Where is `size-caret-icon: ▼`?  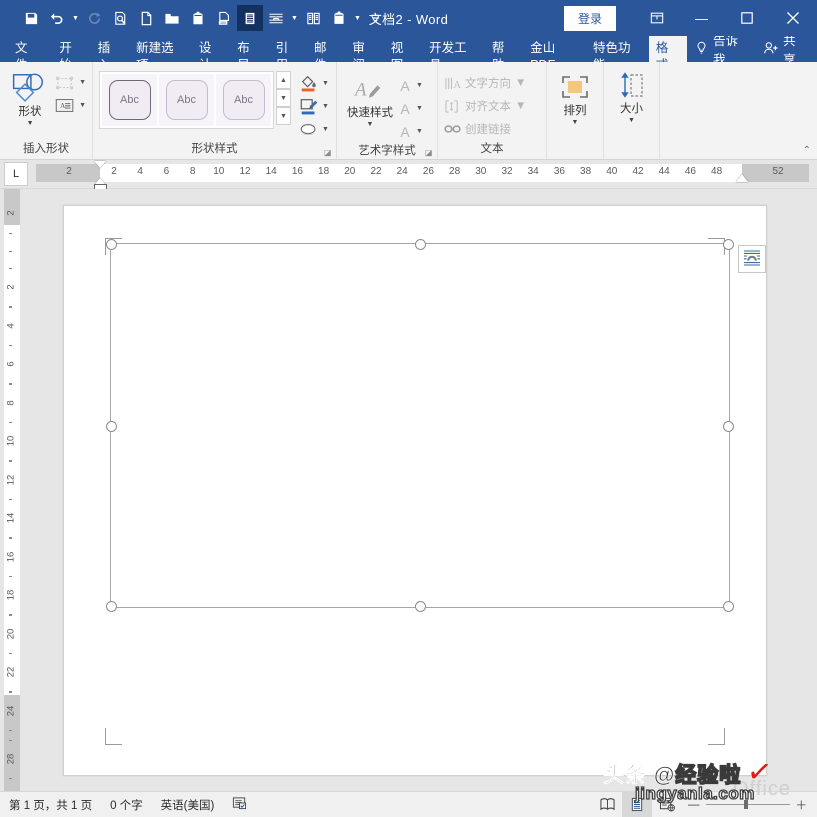
size-caret-icon: ▼ is located at coordinates (631, 121).